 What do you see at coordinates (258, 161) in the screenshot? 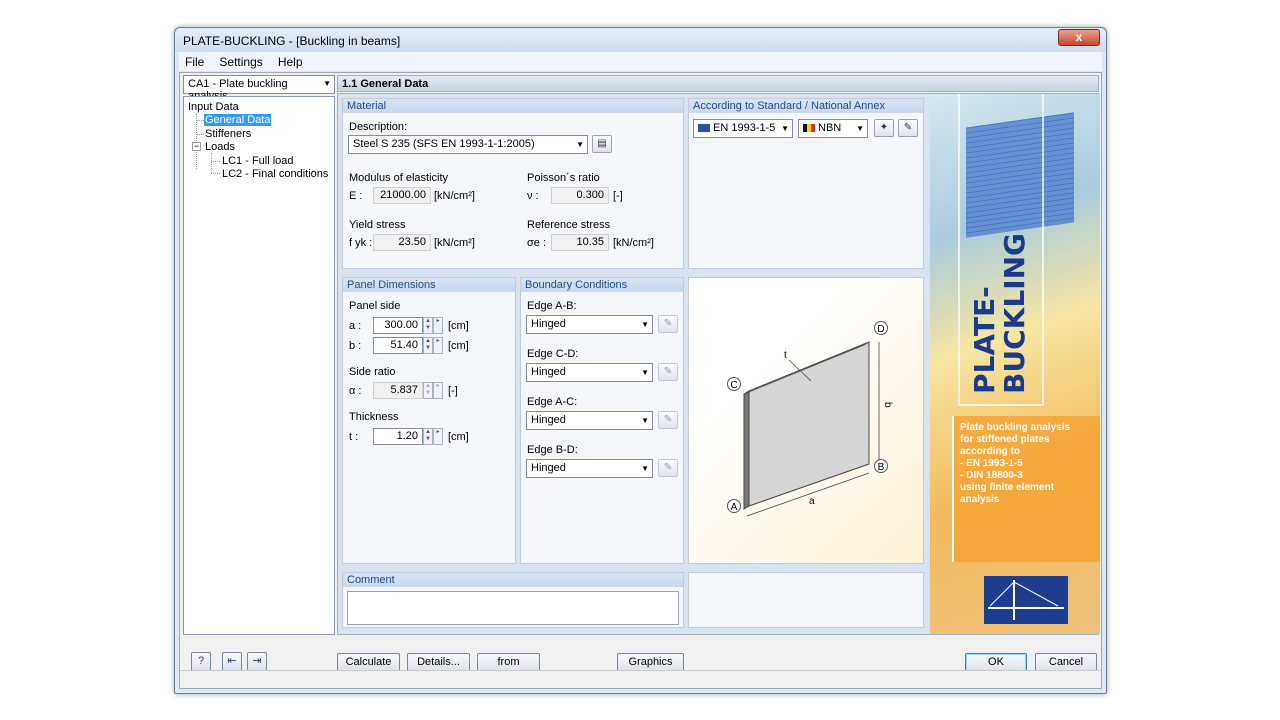
I see `tree-item-lc1: LC1 - Full load` at bounding box center [258, 161].